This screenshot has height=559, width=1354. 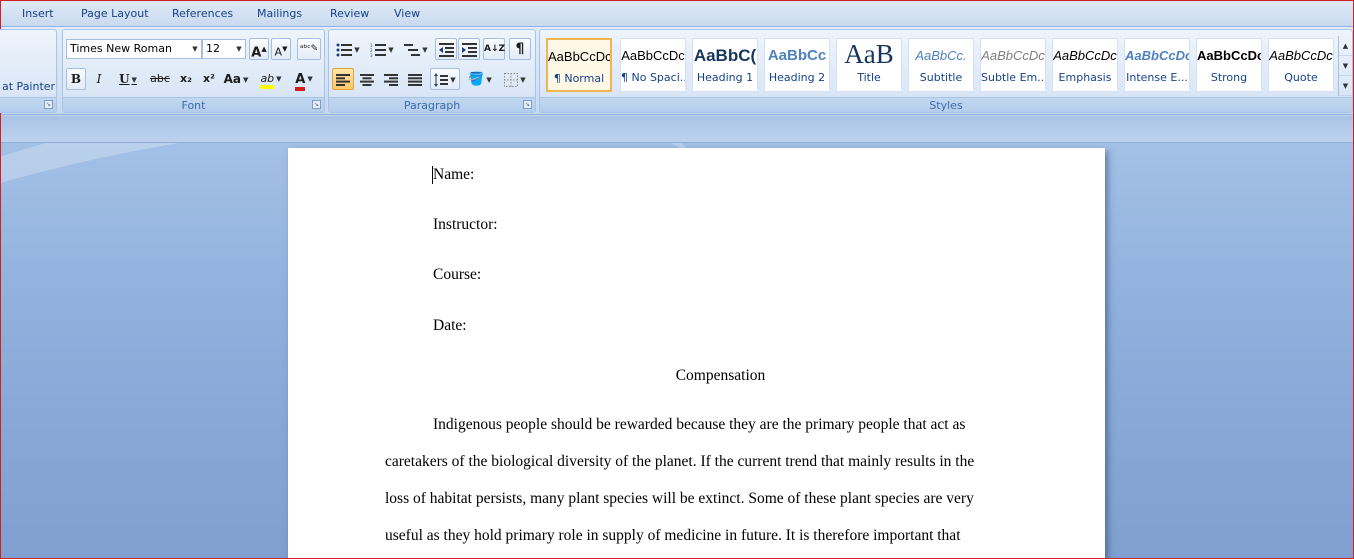 I want to click on tab-mailings: Mailings, so click(x=279, y=13).